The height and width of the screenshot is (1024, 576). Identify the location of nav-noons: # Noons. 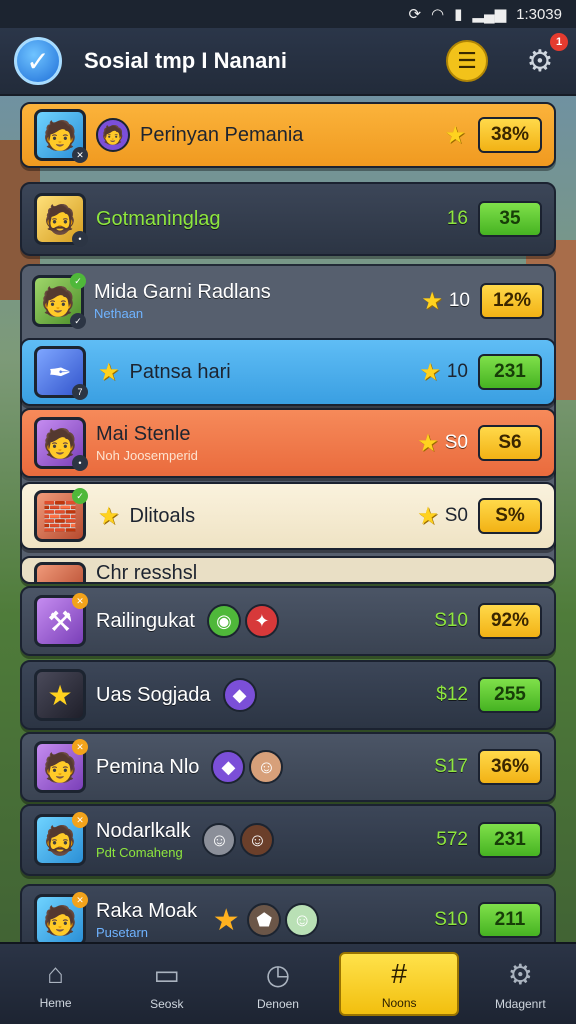
(399, 984).